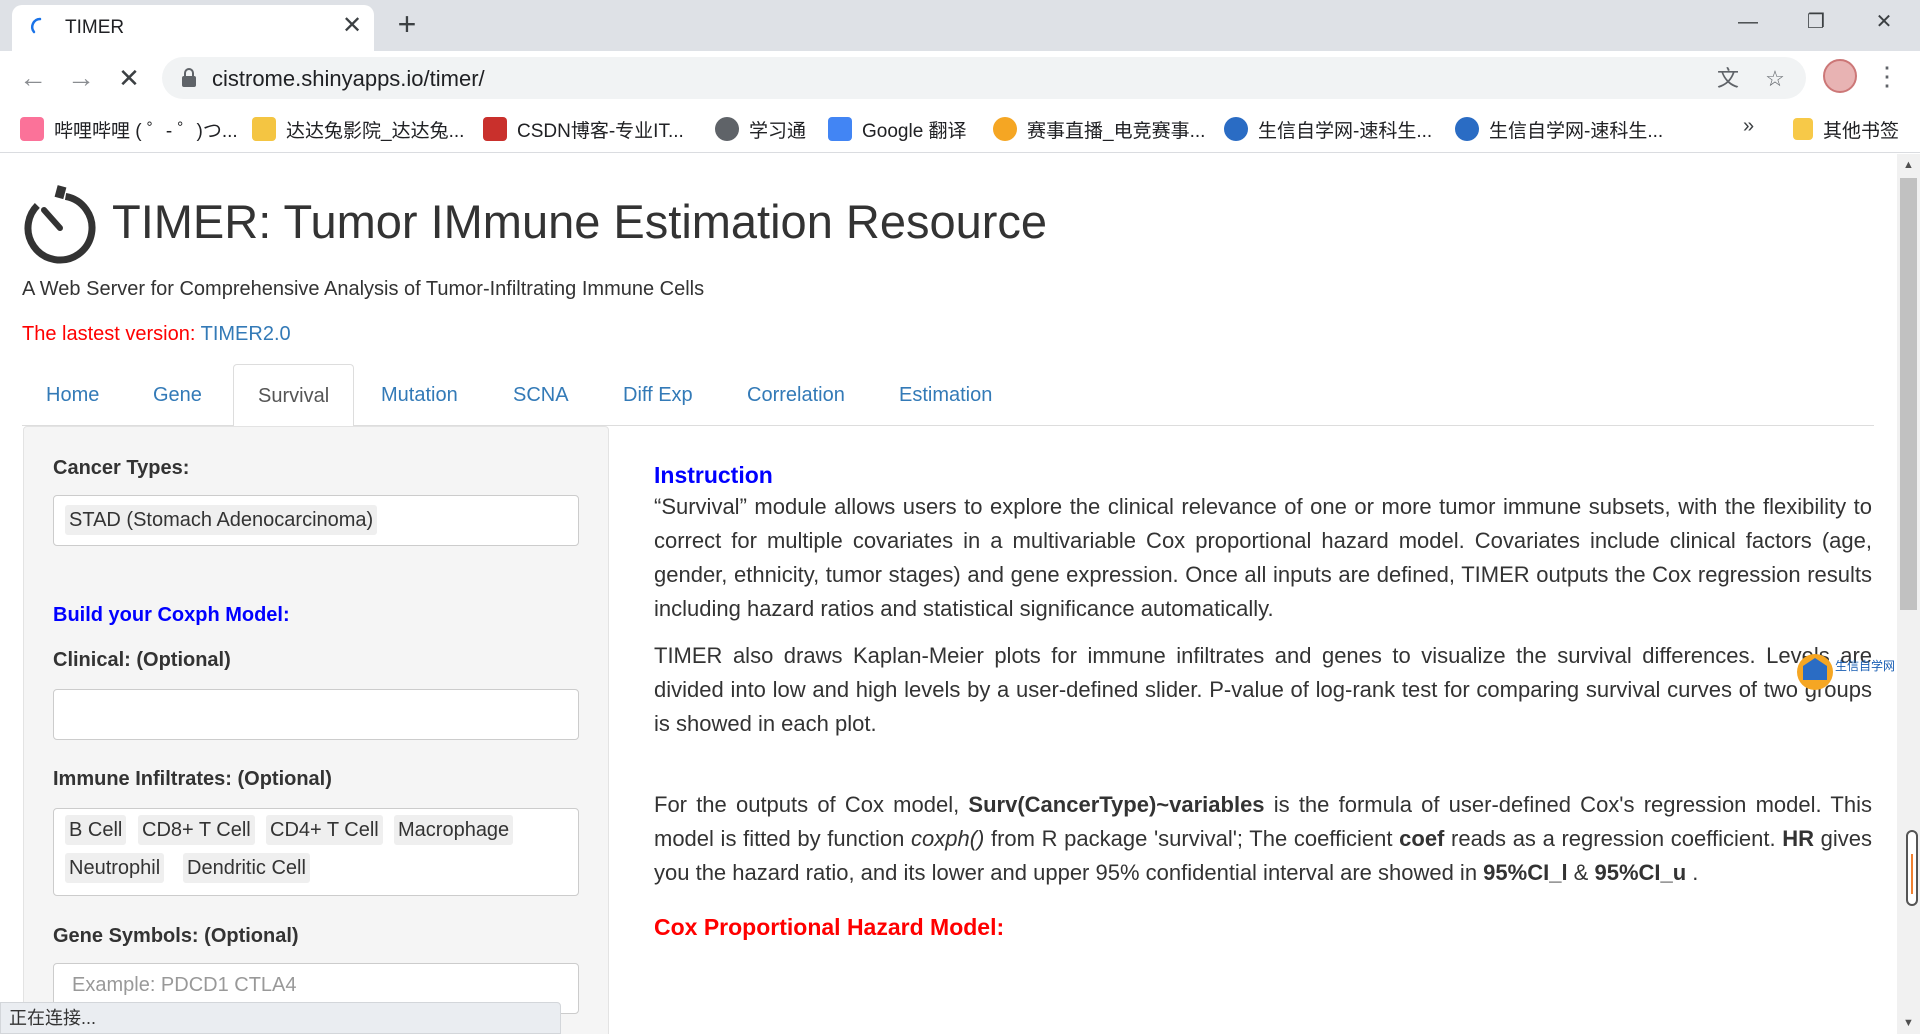  What do you see at coordinates (81, 78) in the screenshot?
I see `forward-arrow-icon: →` at bounding box center [81, 78].